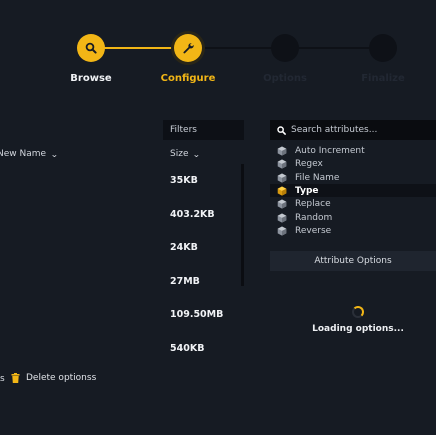  I want to click on file-size: 27MB, so click(185, 281).